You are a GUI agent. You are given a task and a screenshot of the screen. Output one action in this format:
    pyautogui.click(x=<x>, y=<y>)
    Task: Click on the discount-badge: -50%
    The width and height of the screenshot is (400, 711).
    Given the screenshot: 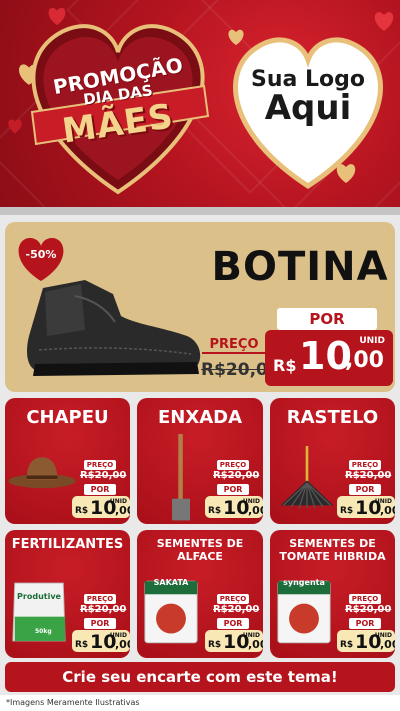 What is the action you would take?
    pyautogui.click(x=41, y=254)
    